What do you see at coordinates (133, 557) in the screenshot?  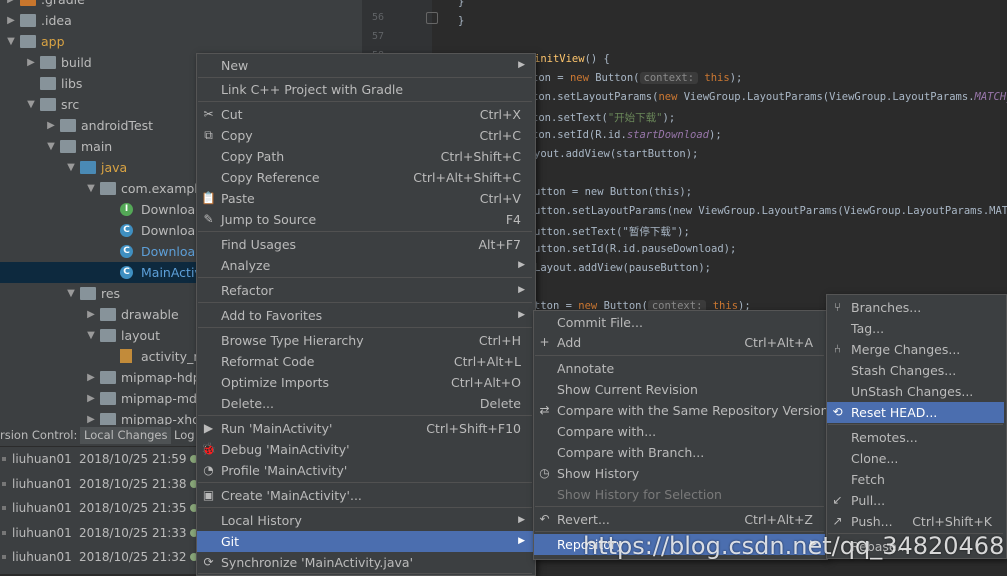 I see `commit-date: 2018/10/25 21:32` at bounding box center [133, 557].